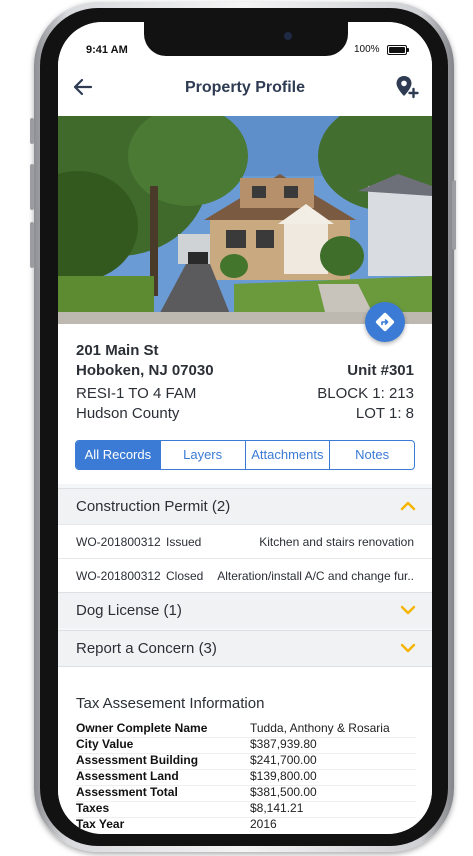 The height and width of the screenshot is (856, 473). What do you see at coordinates (246, 777) in the screenshot?
I see `tax-row: Assessment Land $139,800.00` at bounding box center [246, 777].